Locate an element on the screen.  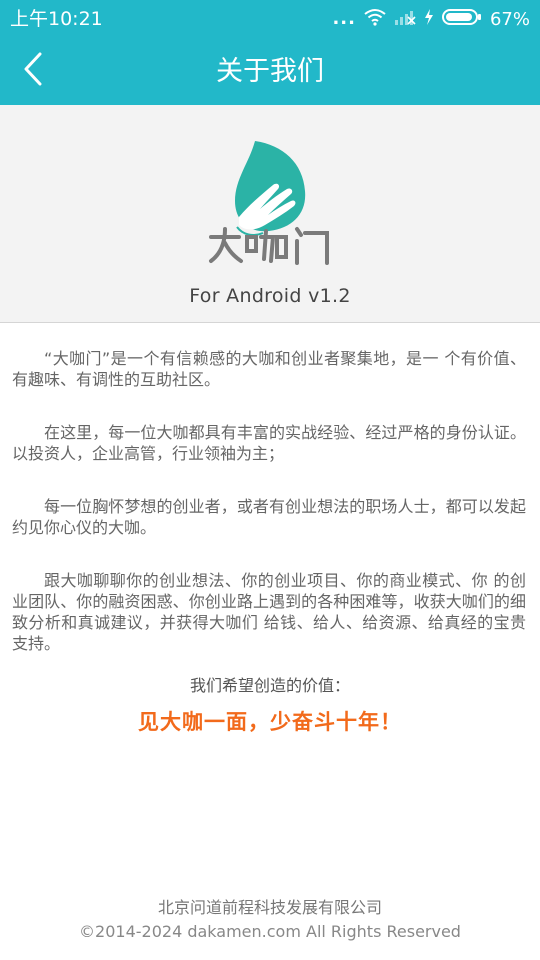
battery-icon is located at coordinates (461, 19).